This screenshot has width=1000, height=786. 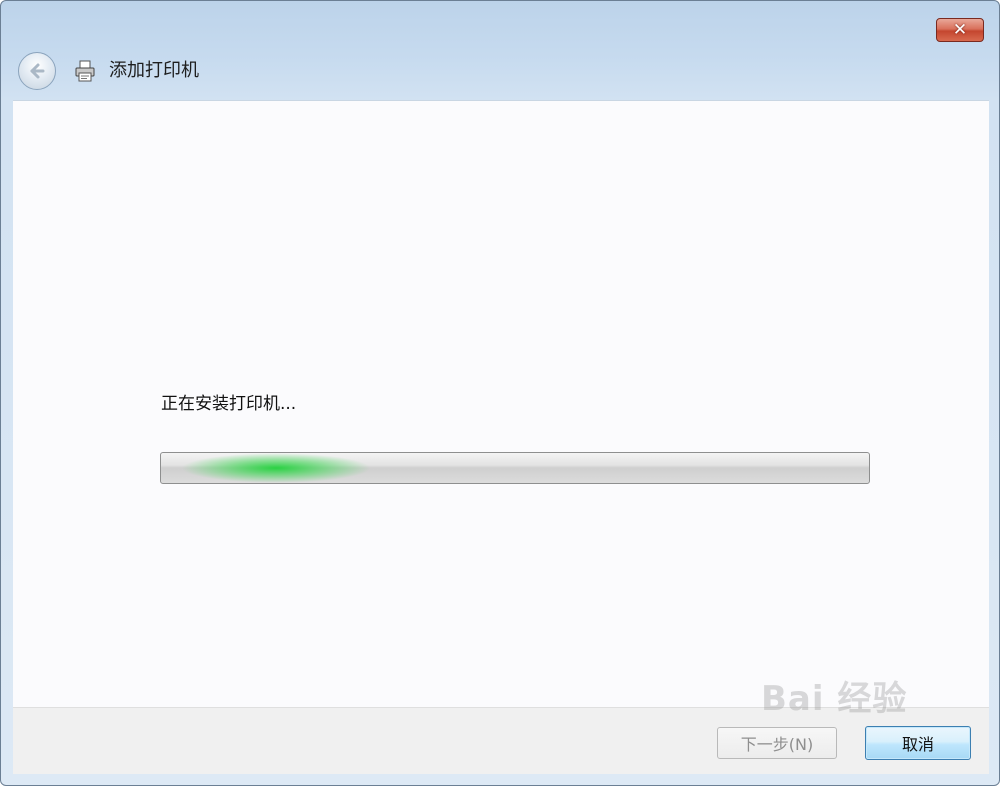 What do you see at coordinates (777, 743) in the screenshot?
I see `next-button: 下一步(N)` at bounding box center [777, 743].